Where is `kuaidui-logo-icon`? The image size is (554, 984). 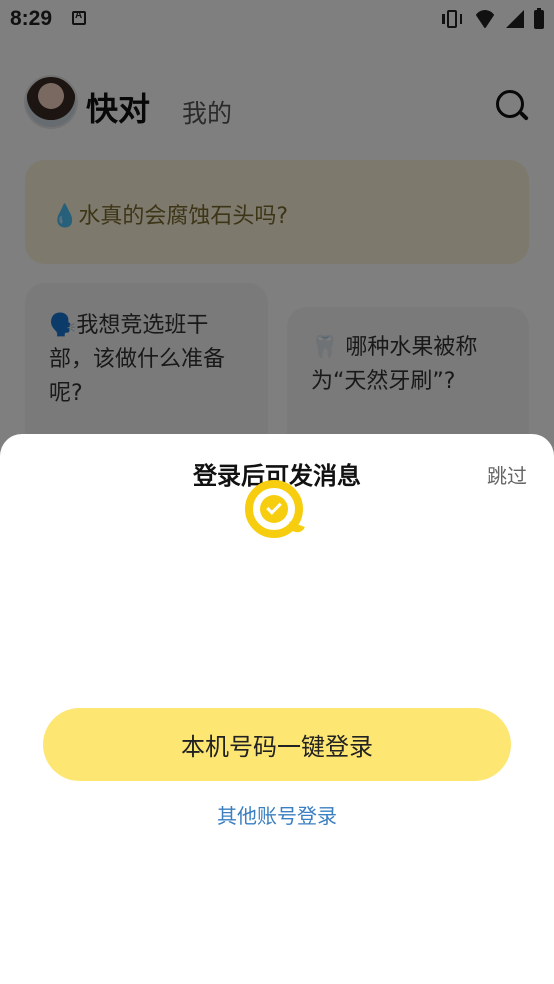 kuaidui-logo-icon is located at coordinates (276, 511).